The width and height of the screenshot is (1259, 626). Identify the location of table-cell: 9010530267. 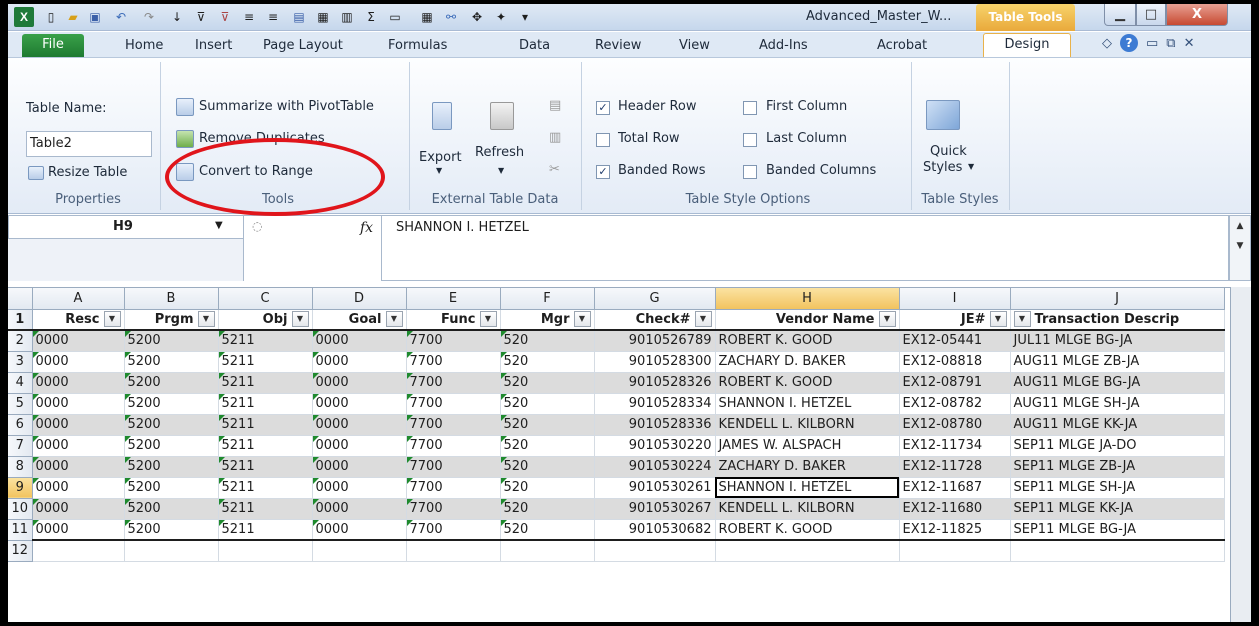
(655, 509).